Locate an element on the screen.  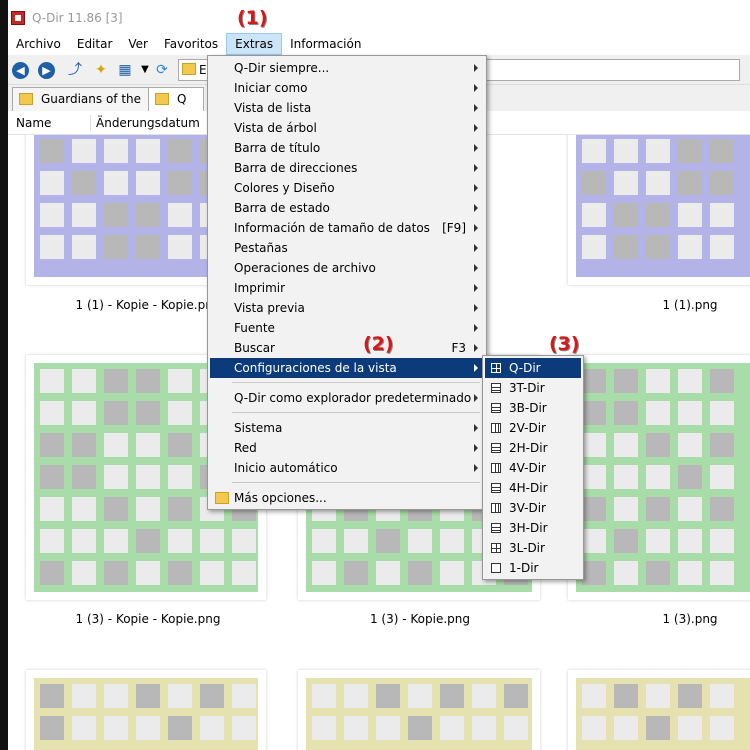
menu-item-pestanas: Pestañas is located at coordinates (347, 248).